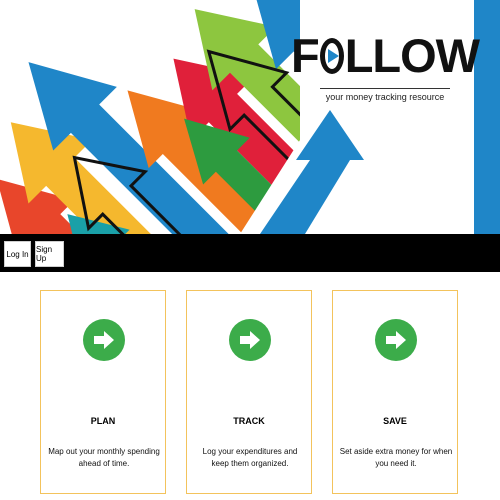 The image size is (500, 500). I want to click on login-button: Log In, so click(17, 254).